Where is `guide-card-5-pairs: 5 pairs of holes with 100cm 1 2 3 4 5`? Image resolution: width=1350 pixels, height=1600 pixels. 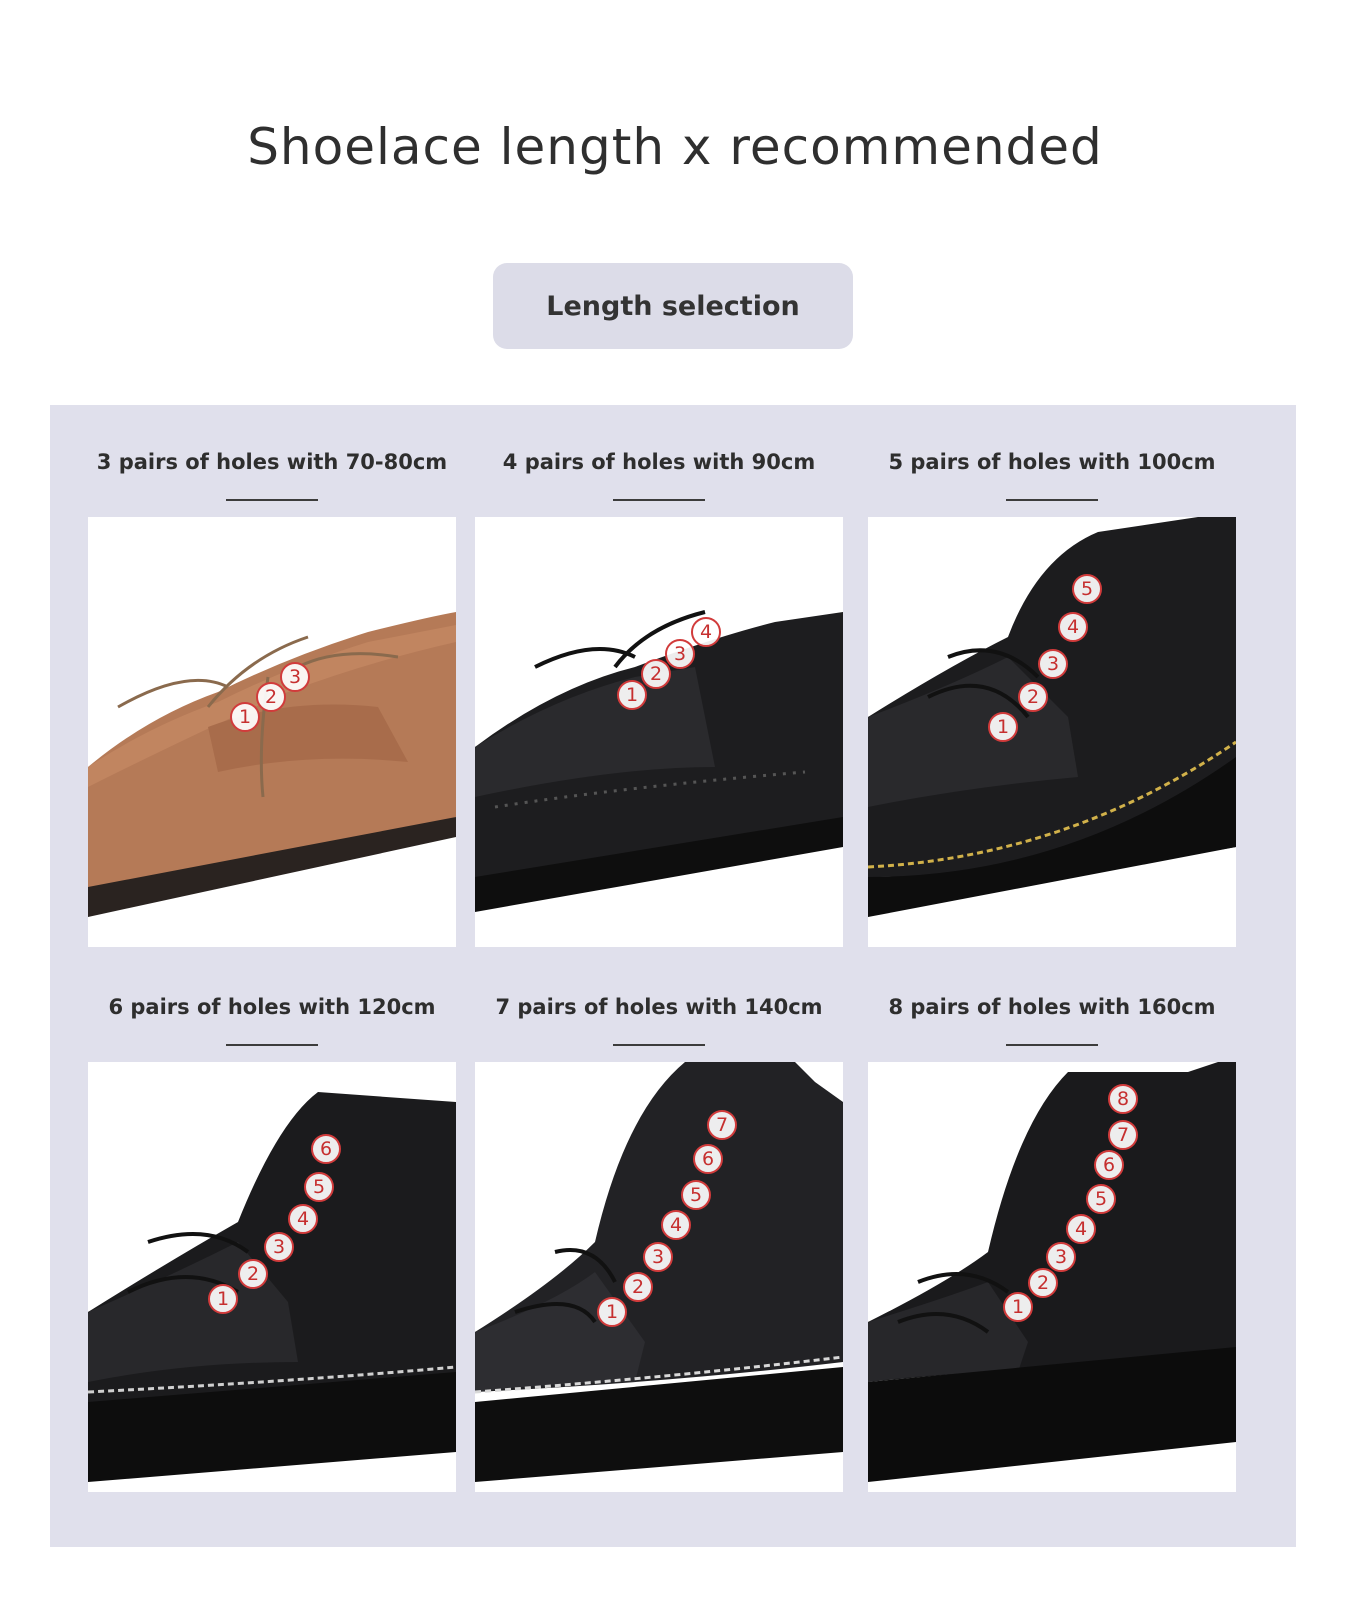 guide-card-5-pairs: 5 pairs of holes with 100cm 1 2 3 4 5 is located at coordinates (1052, 697).